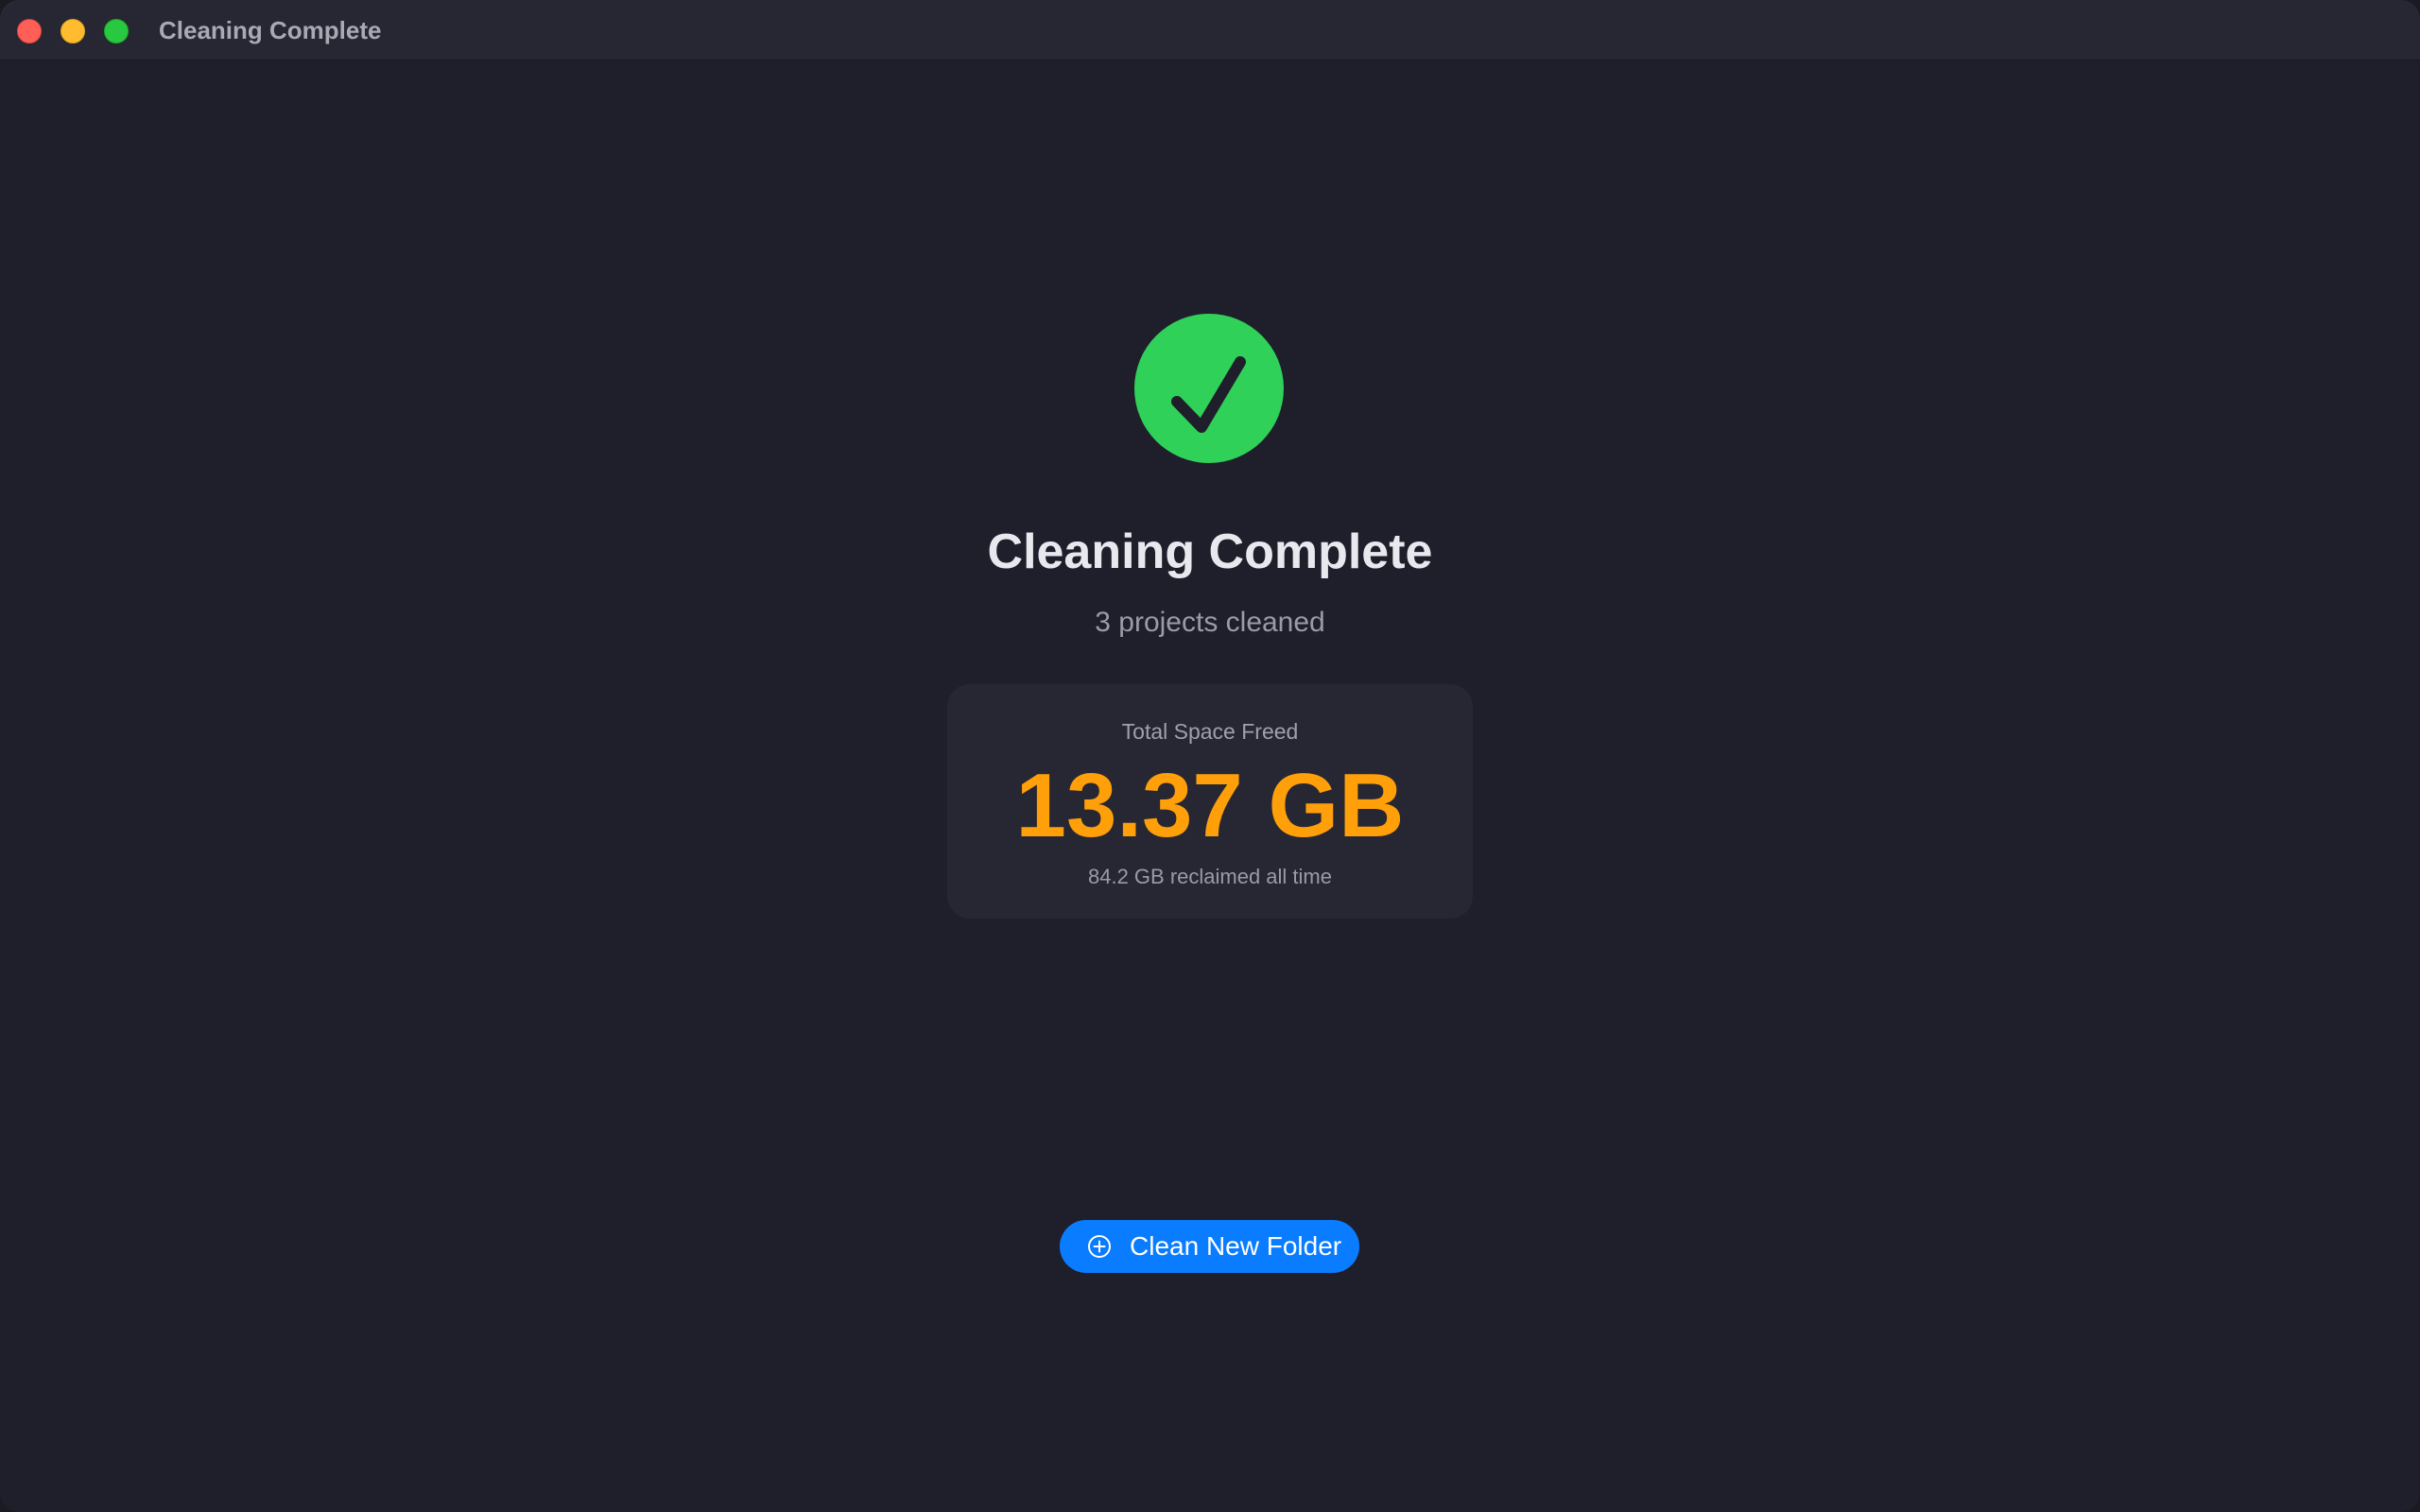 The width and height of the screenshot is (2420, 1512). Describe the element at coordinates (72, 31) in the screenshot. I see `minimize-window-button` at that location.